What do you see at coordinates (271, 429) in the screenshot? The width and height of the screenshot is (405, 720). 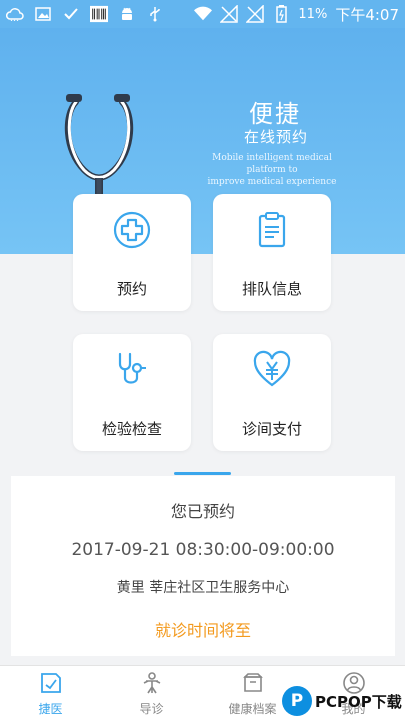 I see `feature-label: 诊间支付` at bounding box center [271, 429].